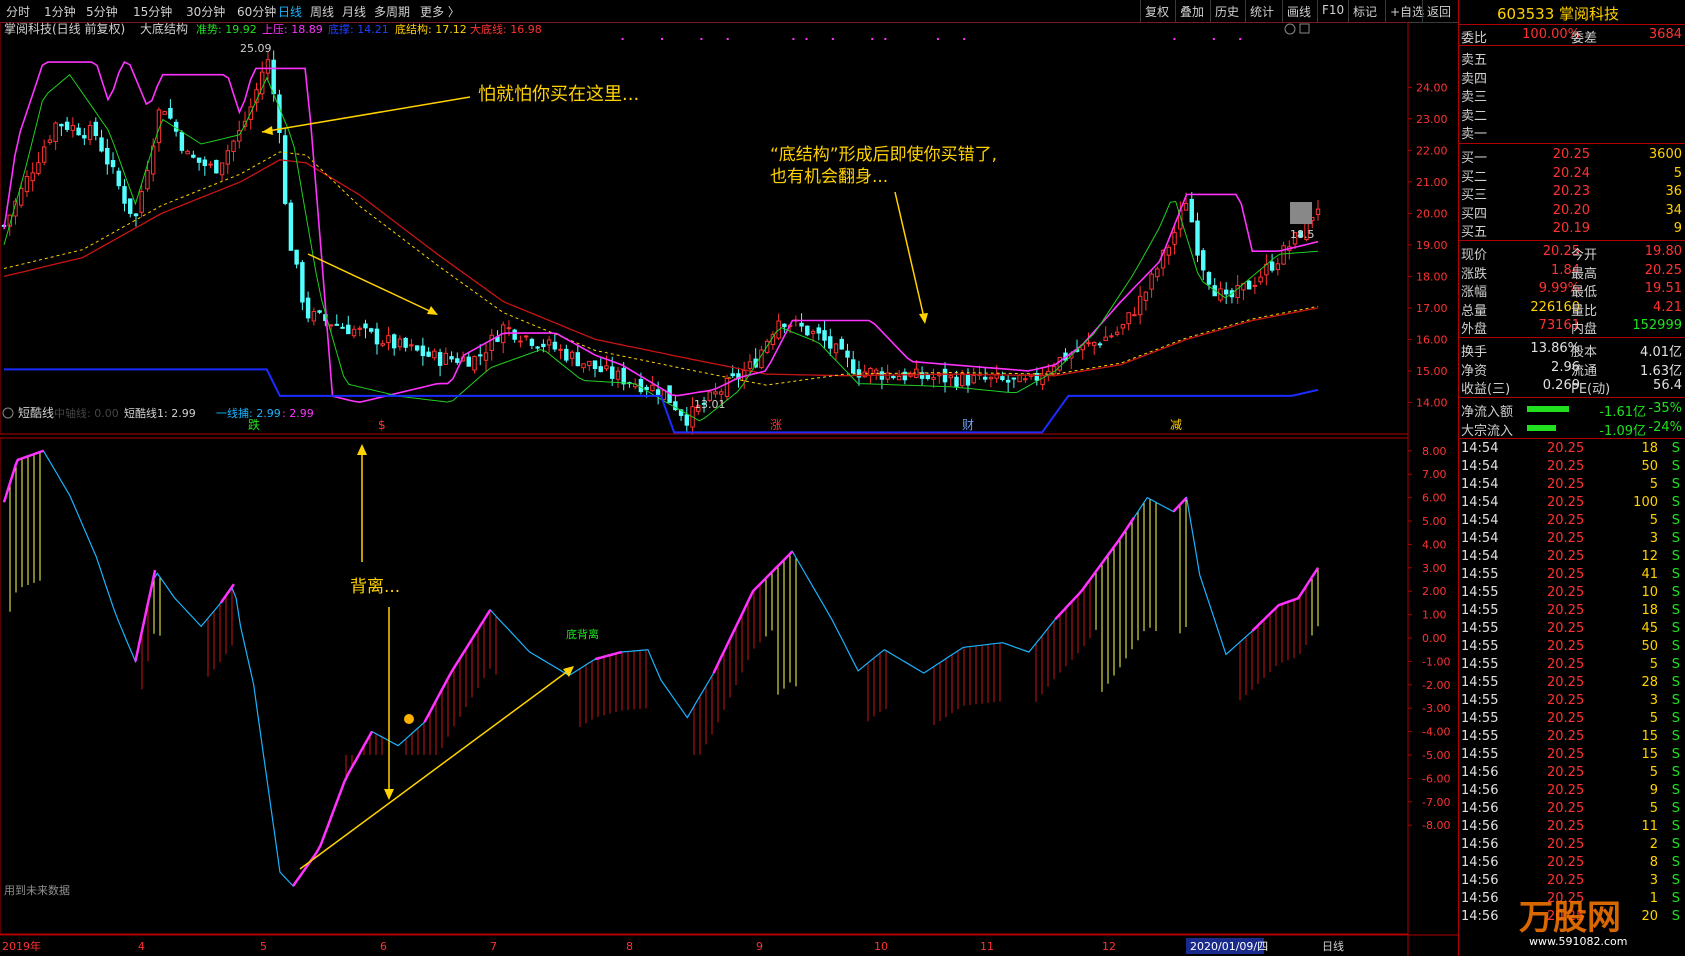 This screenshot has height=956, width=1685. Describe the element at coordinates (1192, 11) in the screenshot. I see `tool-button-1: 叠加` at that location.